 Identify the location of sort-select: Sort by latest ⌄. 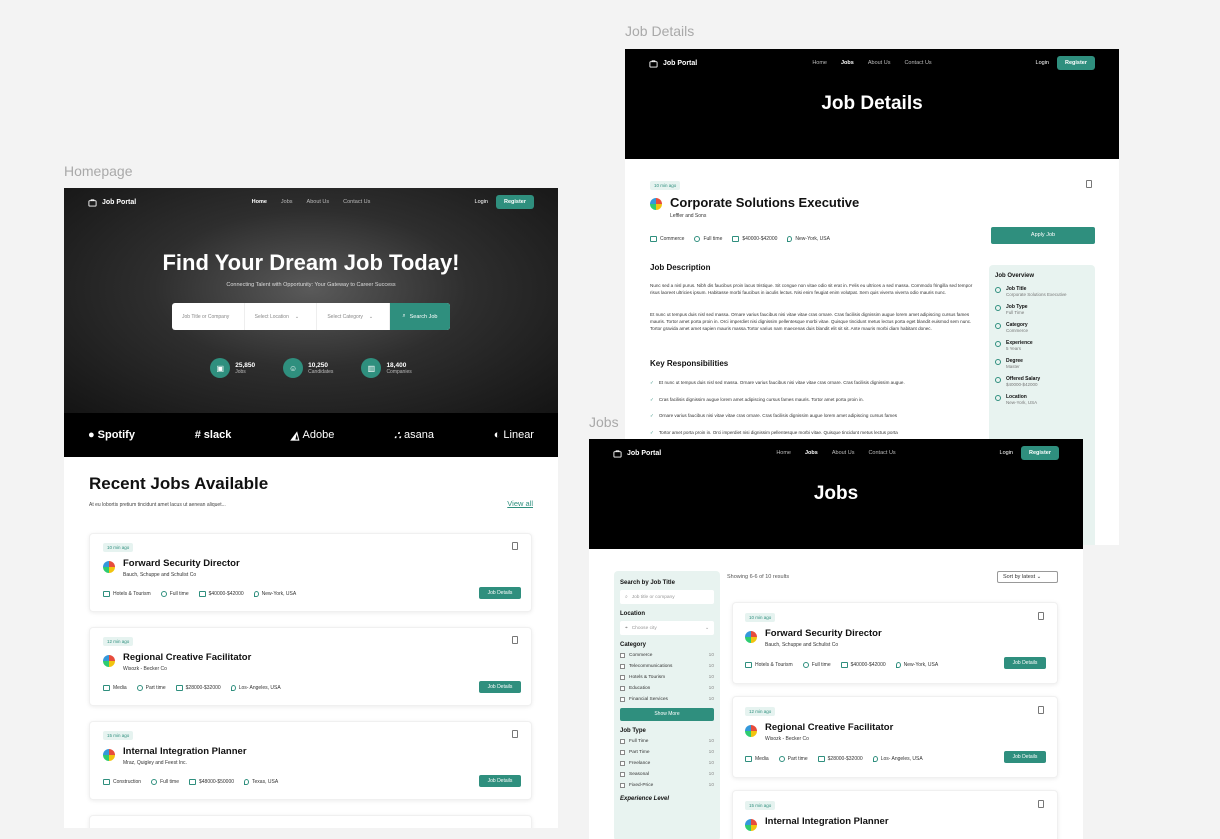
(1027, 577).